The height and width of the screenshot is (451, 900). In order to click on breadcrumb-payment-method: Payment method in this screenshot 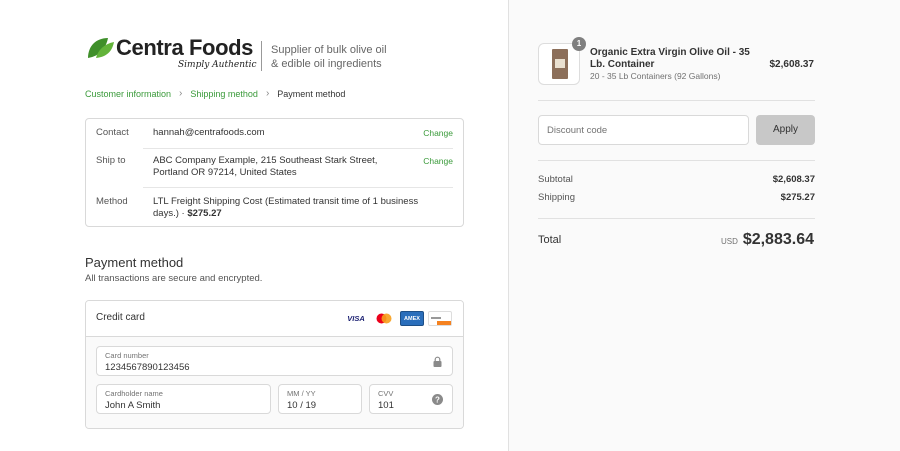, I will do `click(311, 93)`.